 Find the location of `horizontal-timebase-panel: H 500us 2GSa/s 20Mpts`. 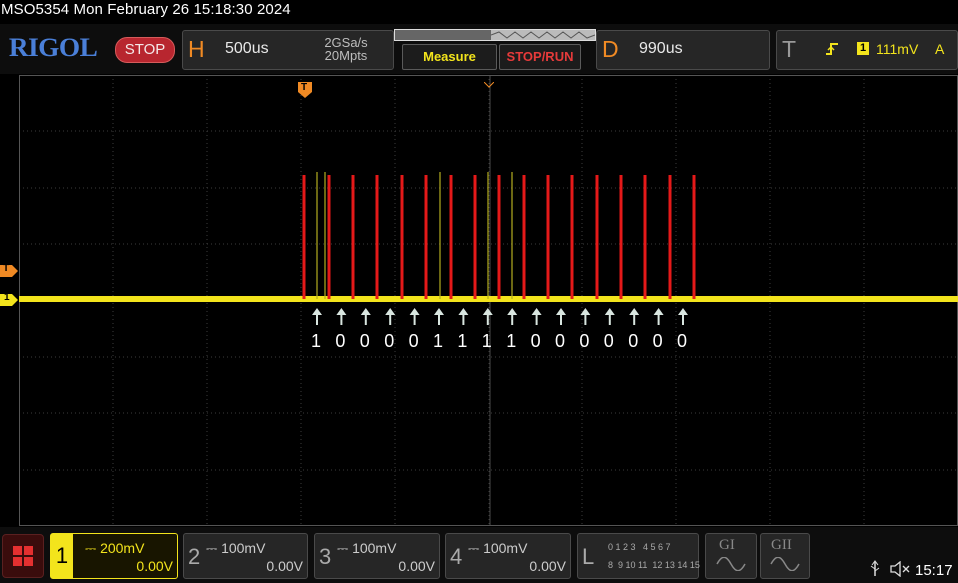

horizontal-timebase-panel: H 500us 2GSa/s 20Mpts is located at coordinates (288, 50).